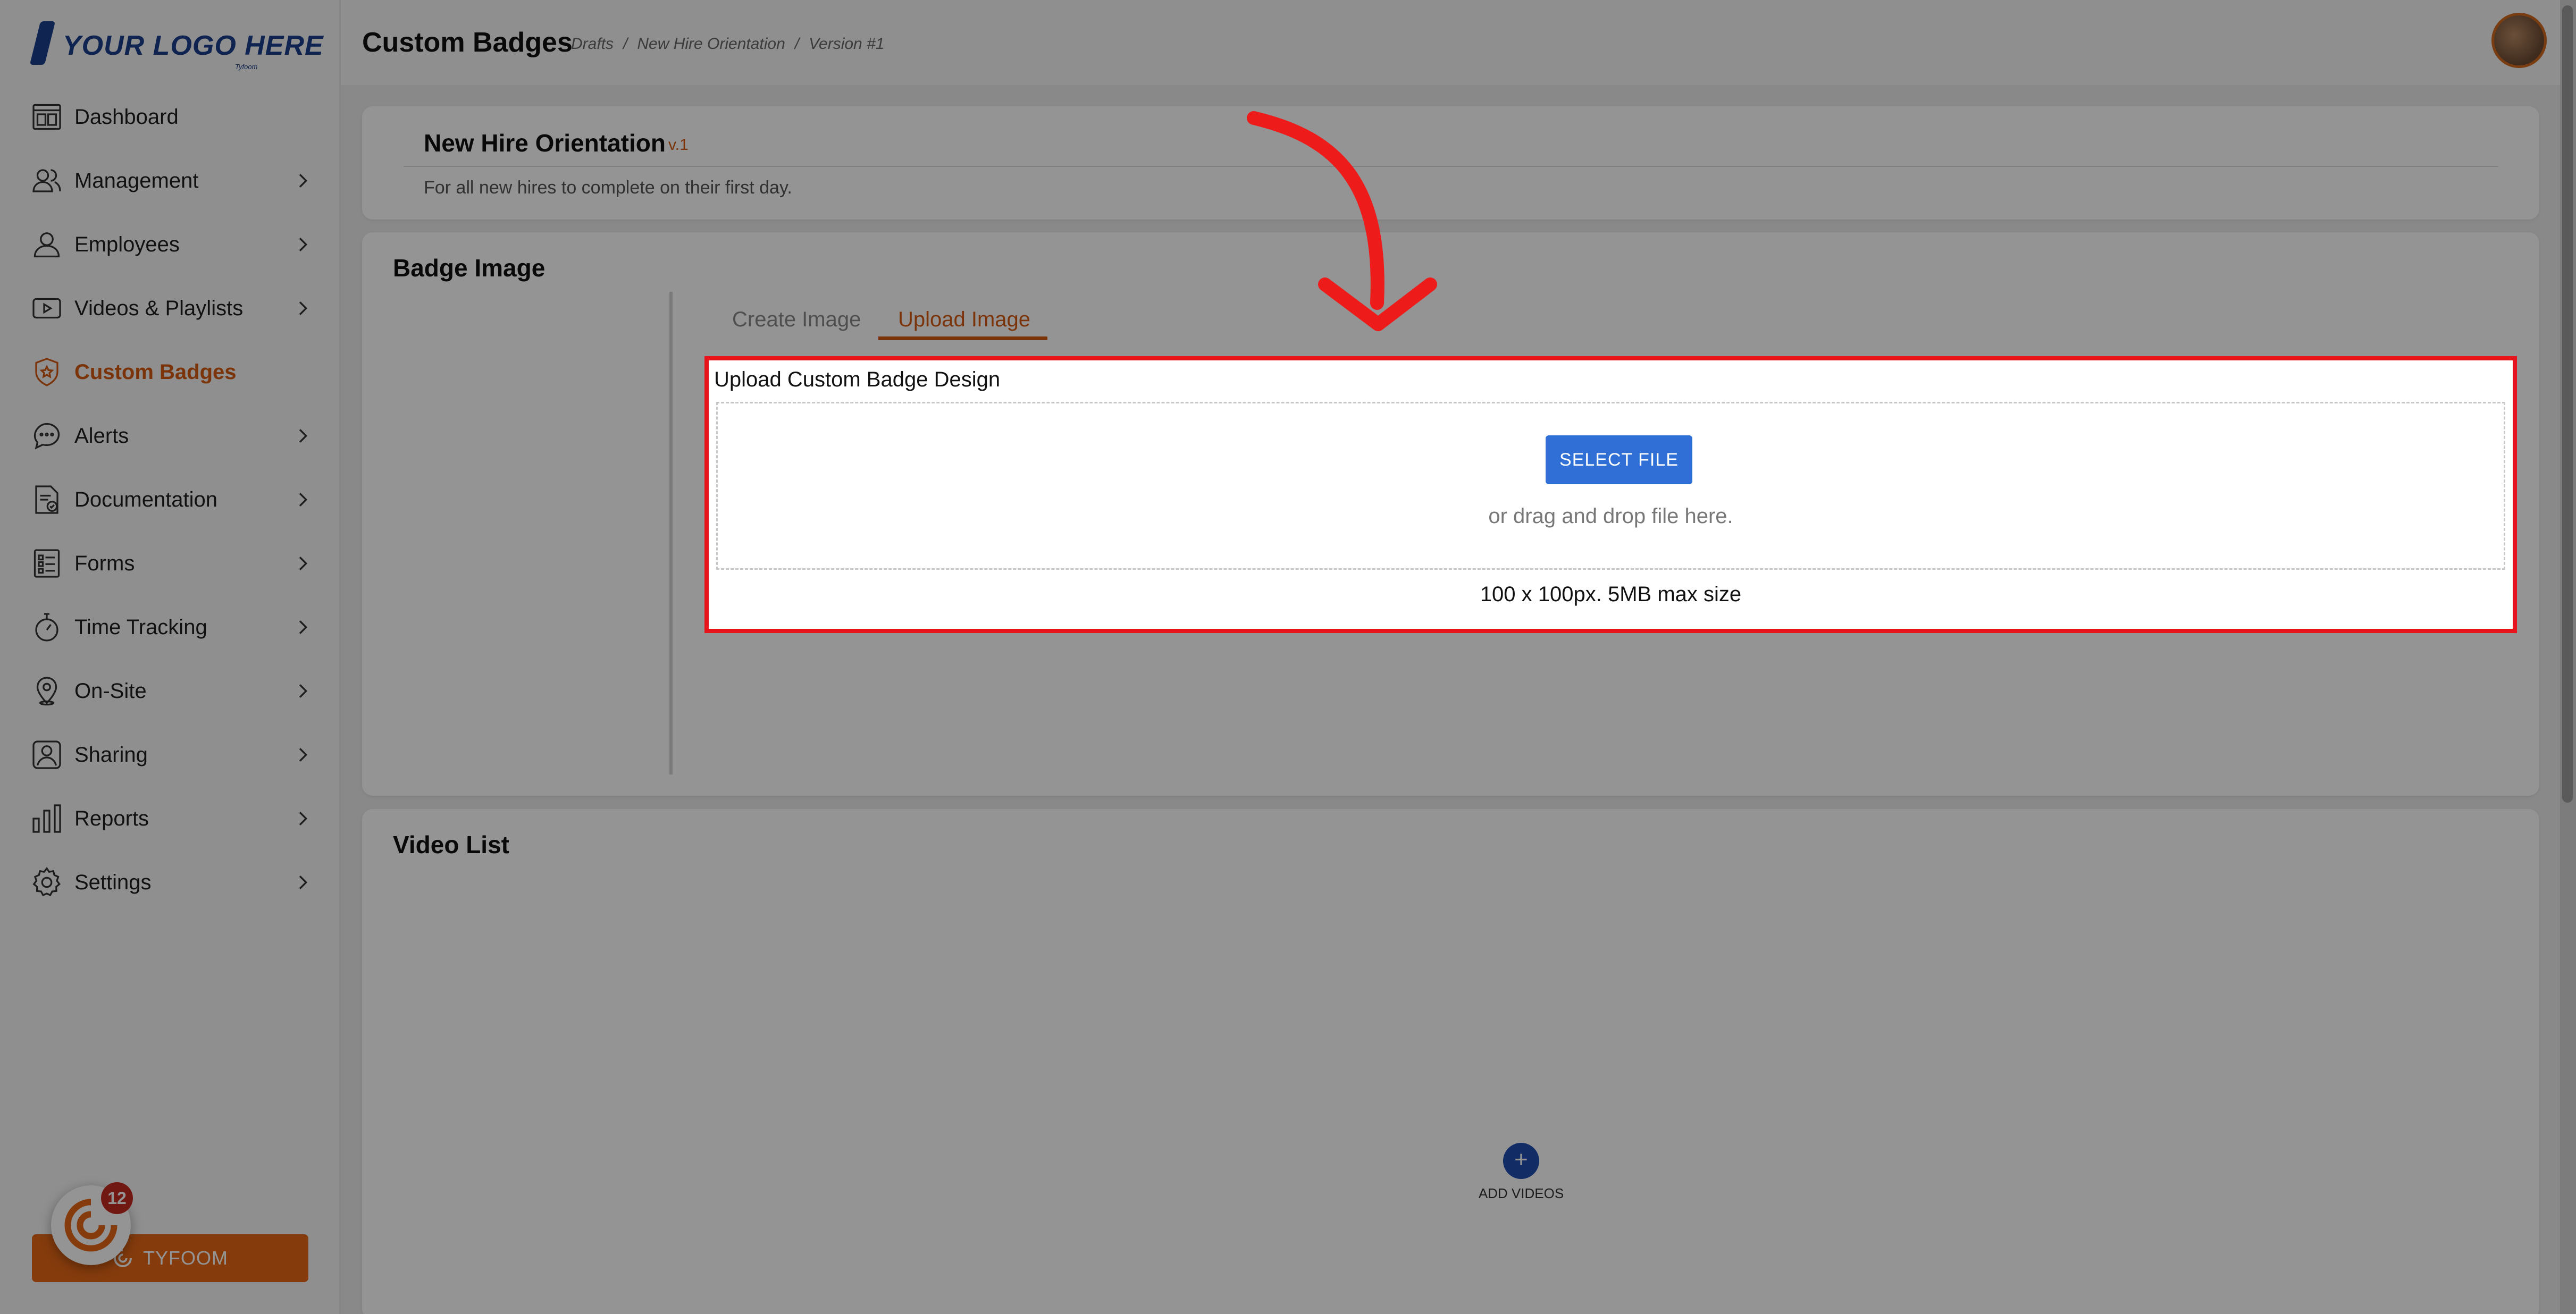 The width and height of the screenshot is (2576, 1314). I want to click on employee-icon, so click(47, 245).